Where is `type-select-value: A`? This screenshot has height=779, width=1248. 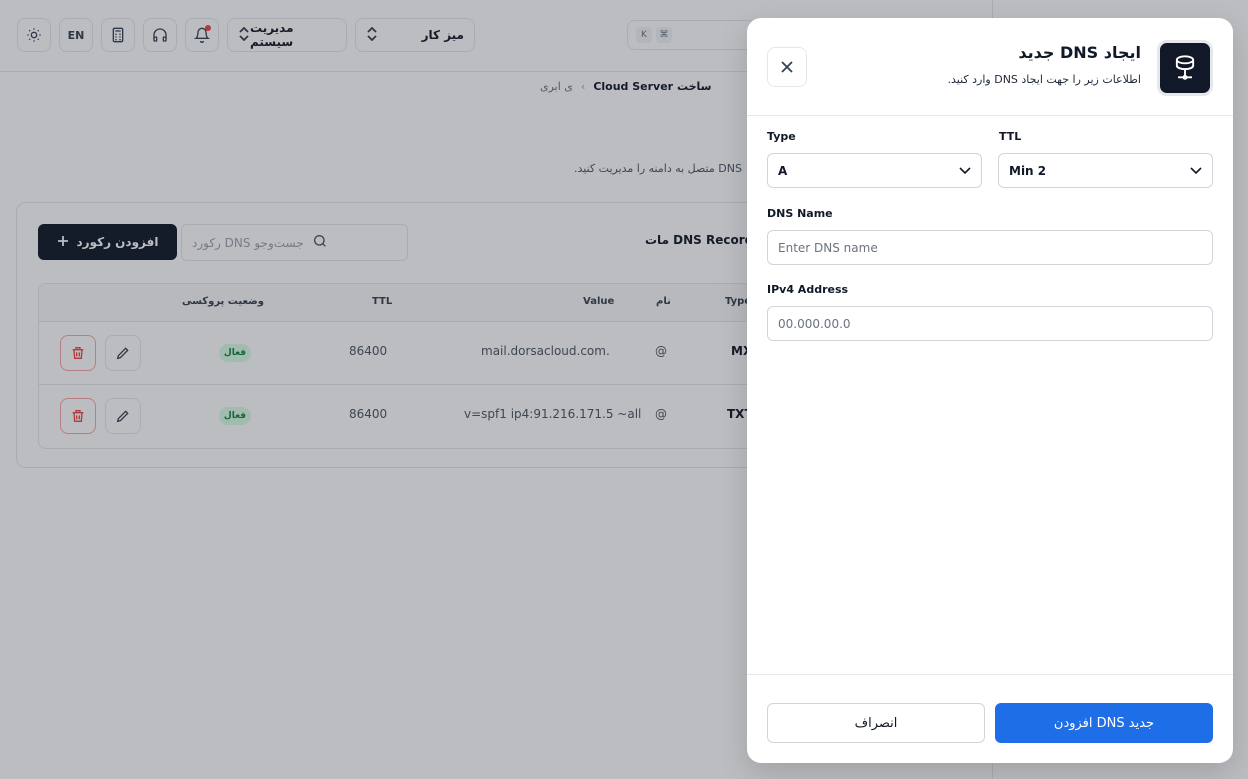 type-select-value: A is located at coordinates (783, 170).